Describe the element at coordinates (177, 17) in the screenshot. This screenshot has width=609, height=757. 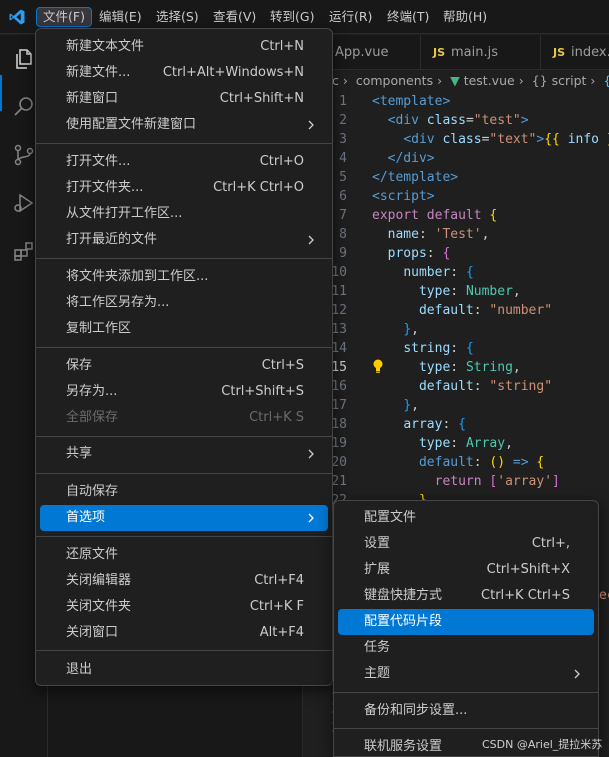
I see `menu-selection: 选择(S)` at that location.